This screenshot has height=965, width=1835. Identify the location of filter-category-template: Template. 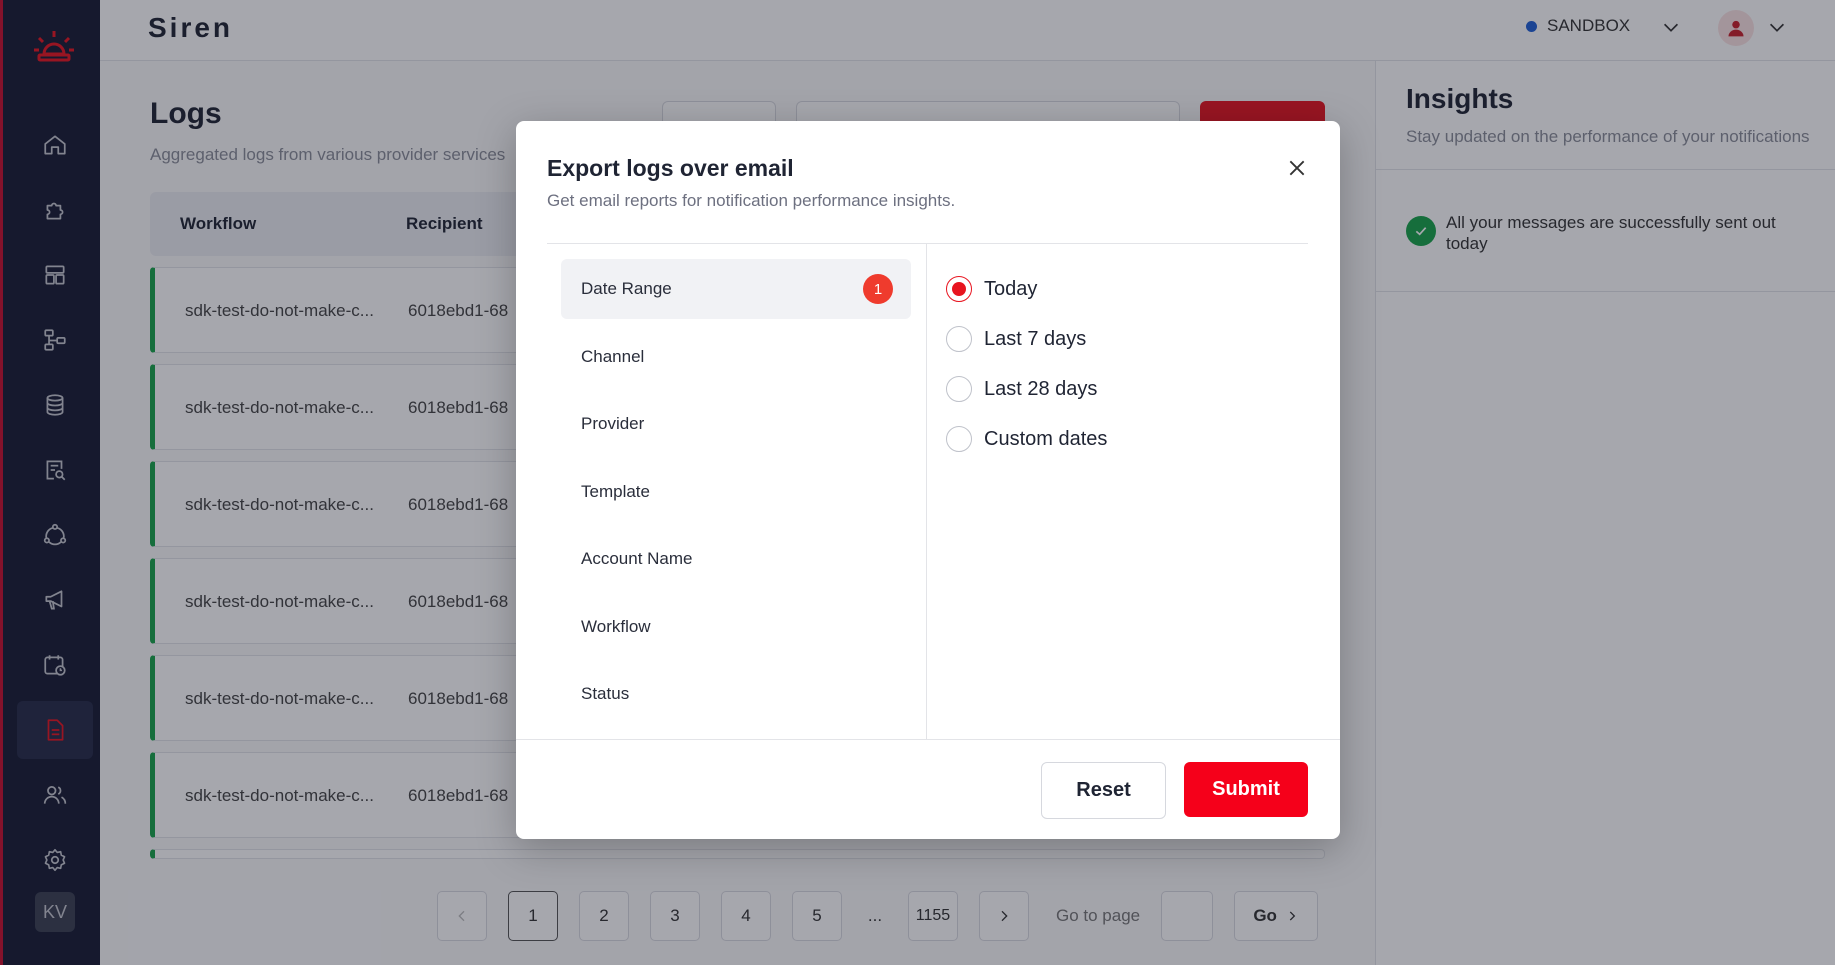
(736, 492).